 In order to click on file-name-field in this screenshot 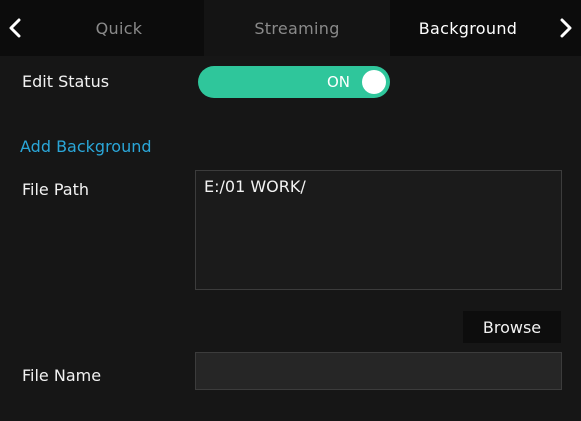, I will do `click(378, 371)`.